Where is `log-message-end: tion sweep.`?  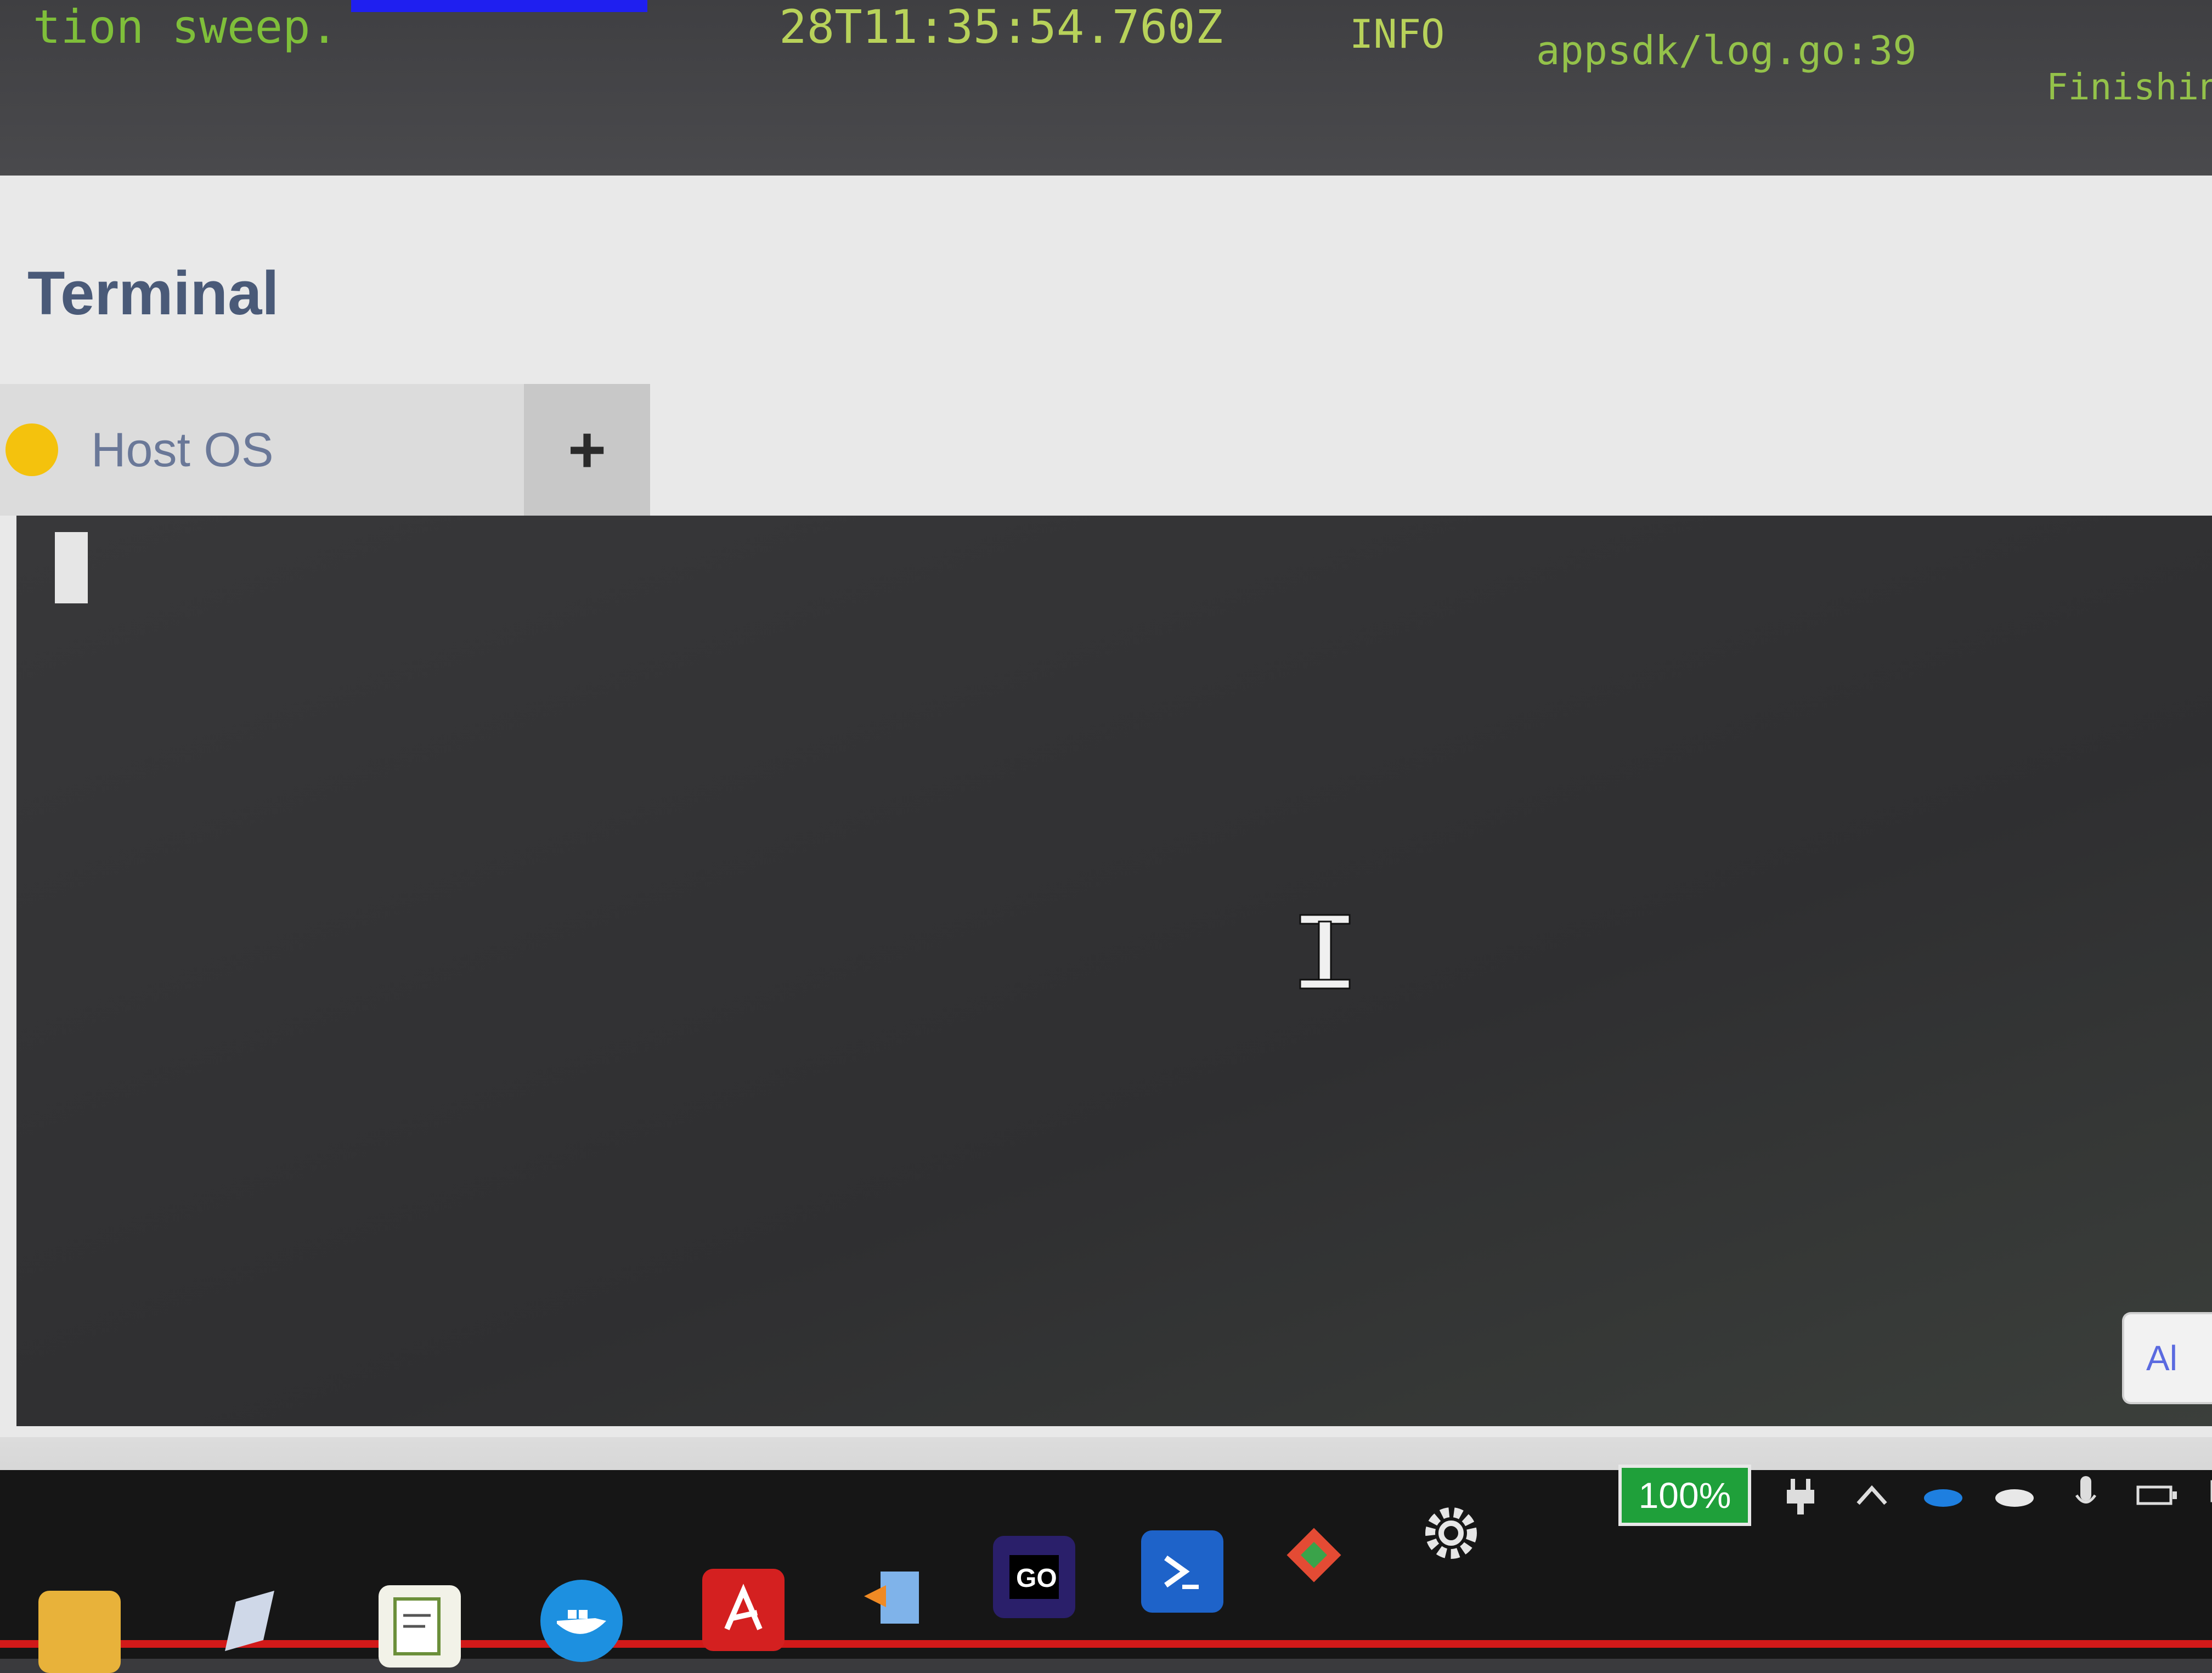
log-message-end: tion sweep. is located at coordinates (186, 27).